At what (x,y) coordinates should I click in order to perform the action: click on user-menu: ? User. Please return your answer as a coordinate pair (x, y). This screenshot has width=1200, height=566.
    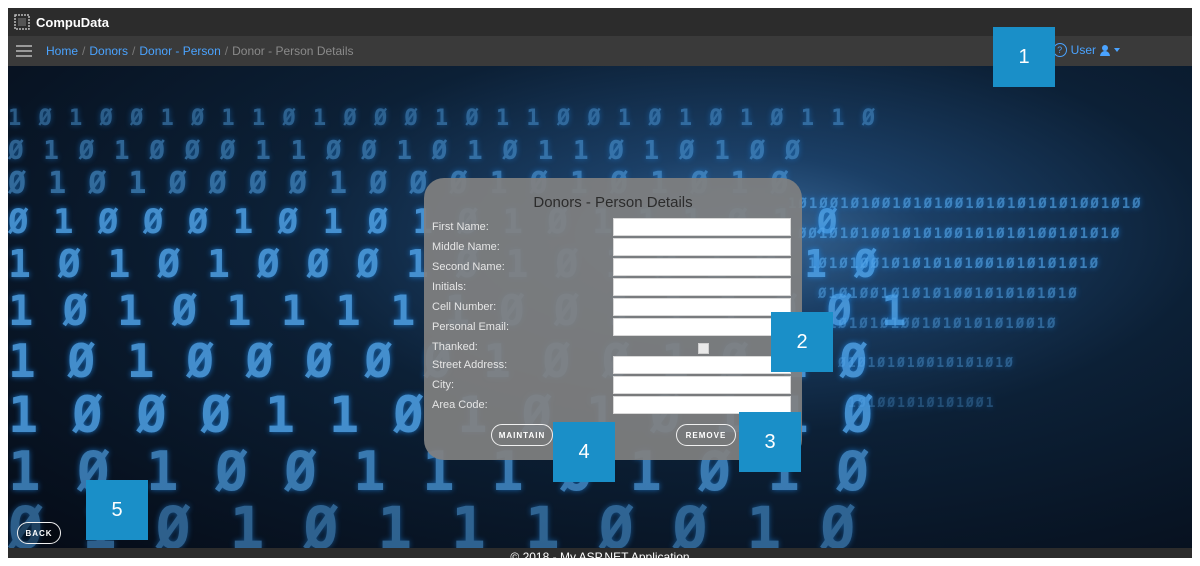
    Looking at the image, I should click on (1086, 50).